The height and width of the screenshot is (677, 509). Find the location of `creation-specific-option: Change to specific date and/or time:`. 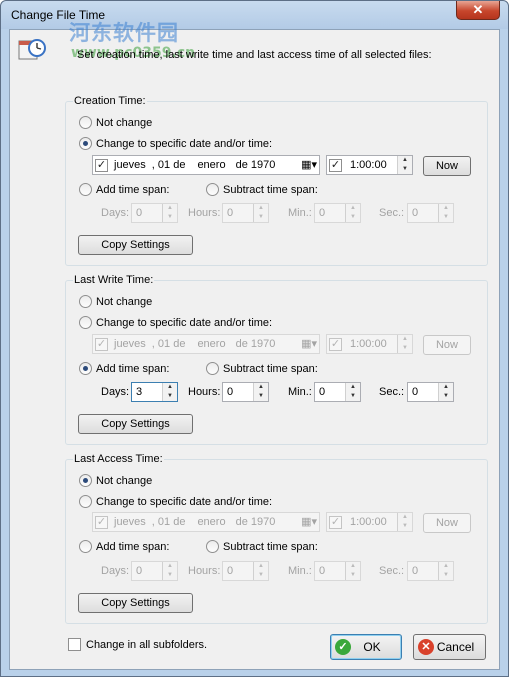

creation-specific-option: Change to specific date and/or time: is located at coordinates (175, 143).